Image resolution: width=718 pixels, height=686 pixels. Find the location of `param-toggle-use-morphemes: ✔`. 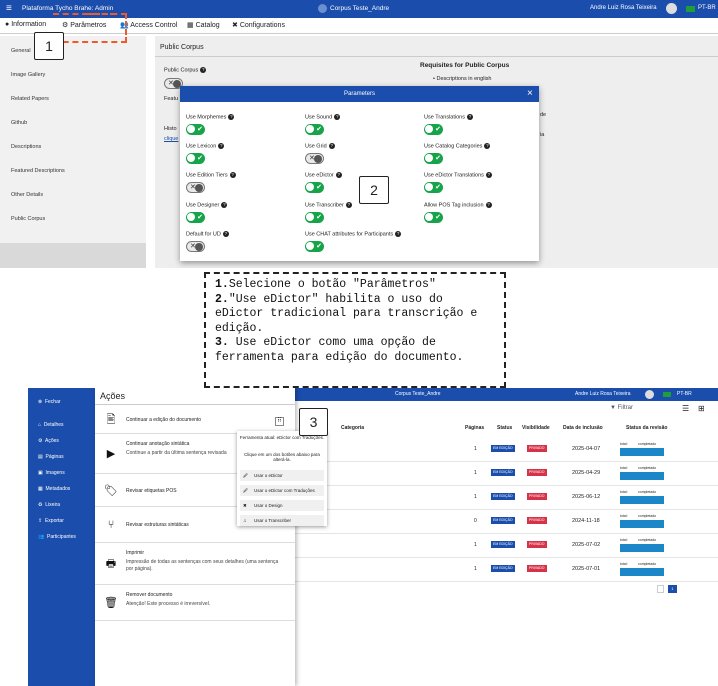

param-toggle-use-morphemes: ✔ is located at coordinates (195, 129).